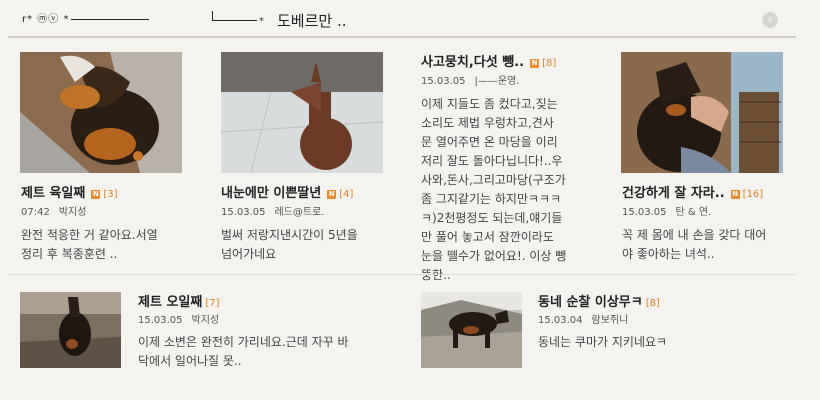  I want to click on post-meta: 15.03.05 탄 & 연., so click(666, 210).